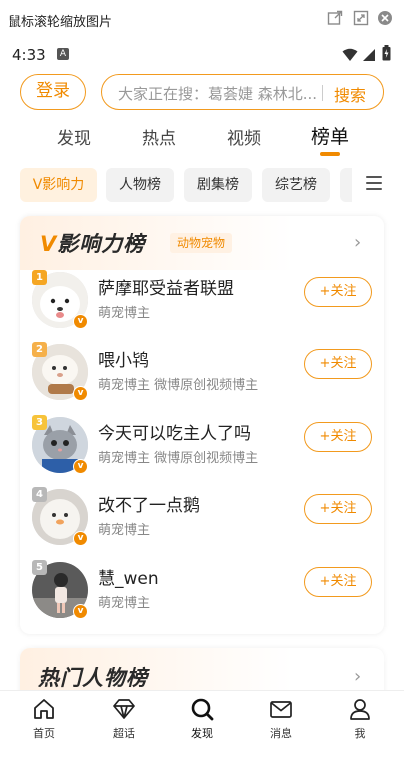 Image resolution: width=404 pixels, height=773 pixels. Describe the element at coordinates (296, 185) in the screenshot. I see `chip-variety: 综艺榜` at that location.